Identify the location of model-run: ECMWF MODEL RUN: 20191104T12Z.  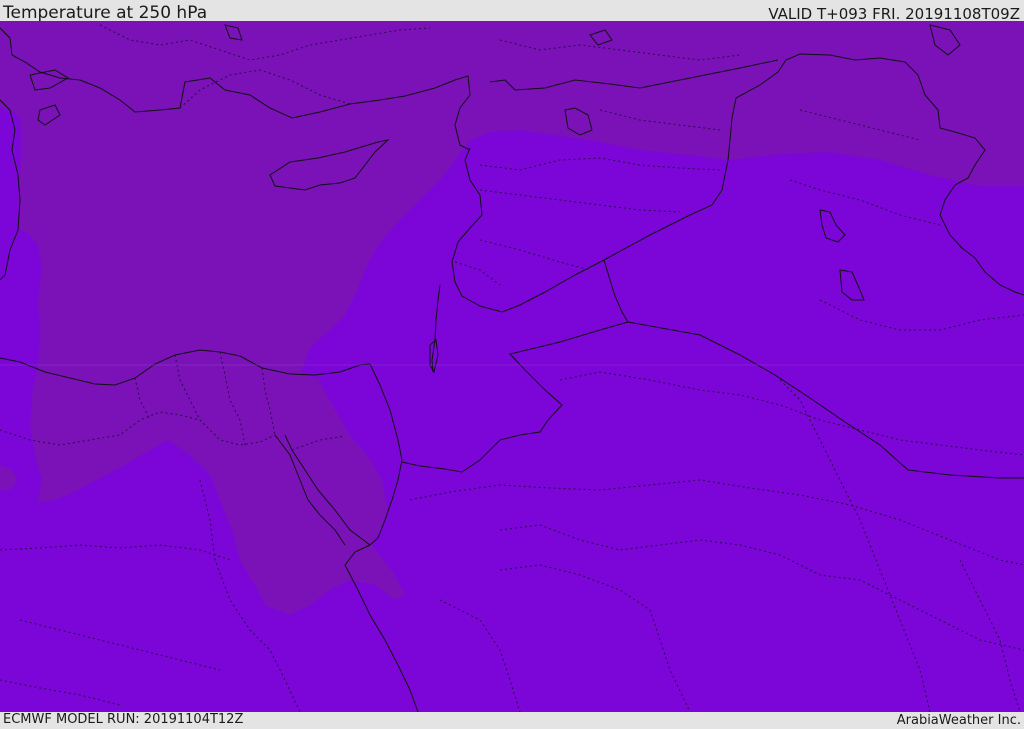
(123, 719).